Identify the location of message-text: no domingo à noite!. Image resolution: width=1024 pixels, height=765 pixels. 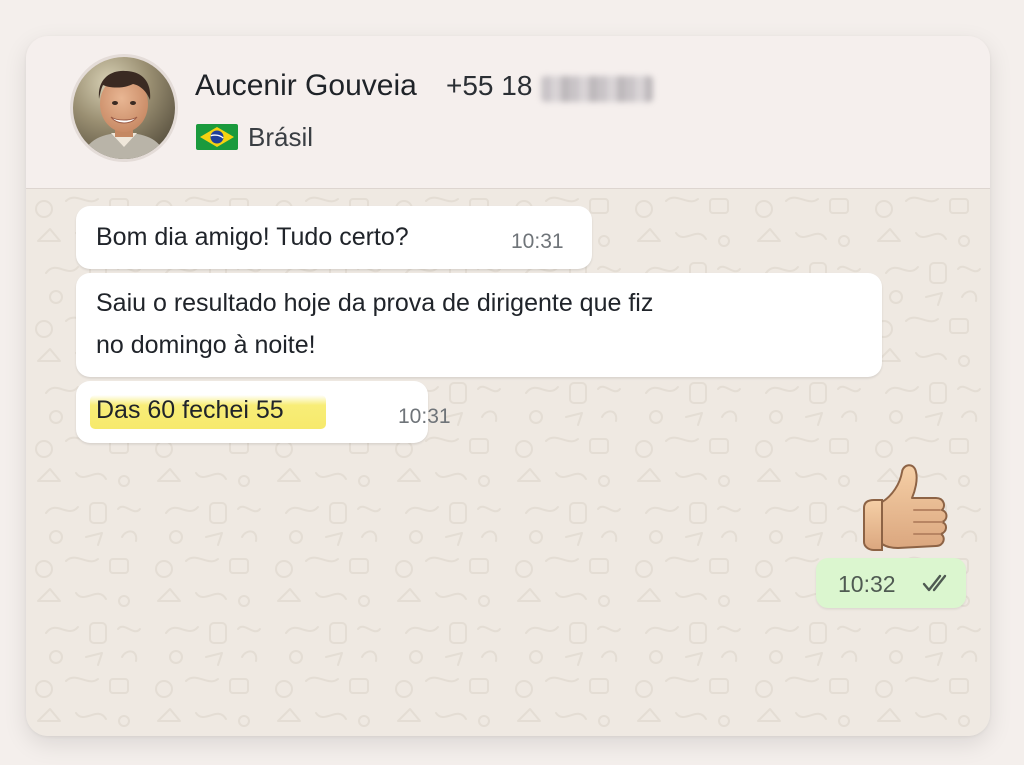
(206, 345).